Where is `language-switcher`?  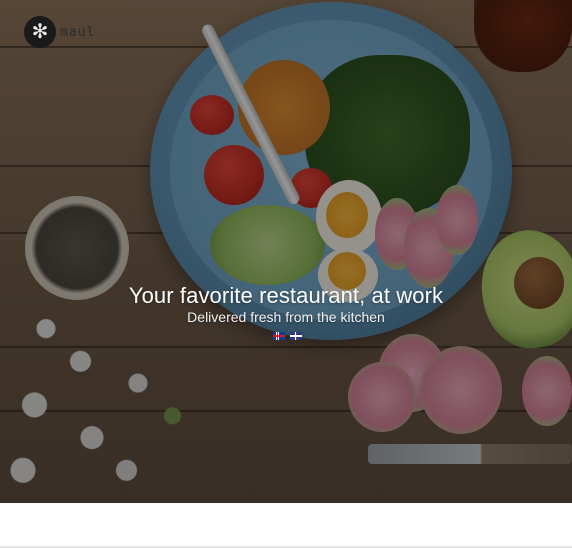 language-switcher is located at coordinates (287, 336).